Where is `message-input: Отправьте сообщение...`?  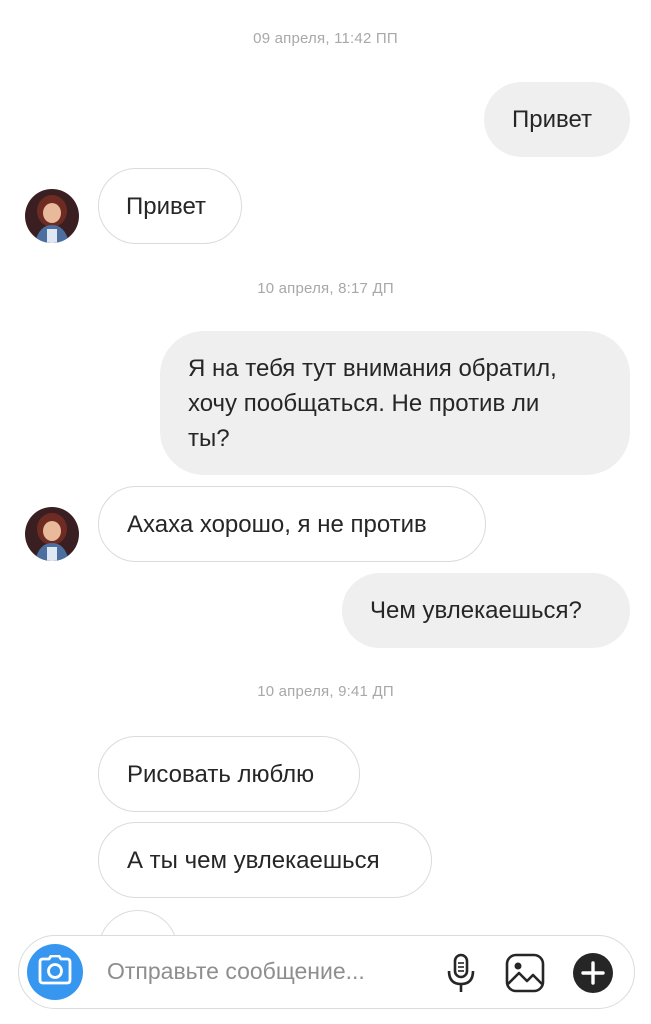
message-input: Отправьте сообщение... is located at coordinates (236, 971).